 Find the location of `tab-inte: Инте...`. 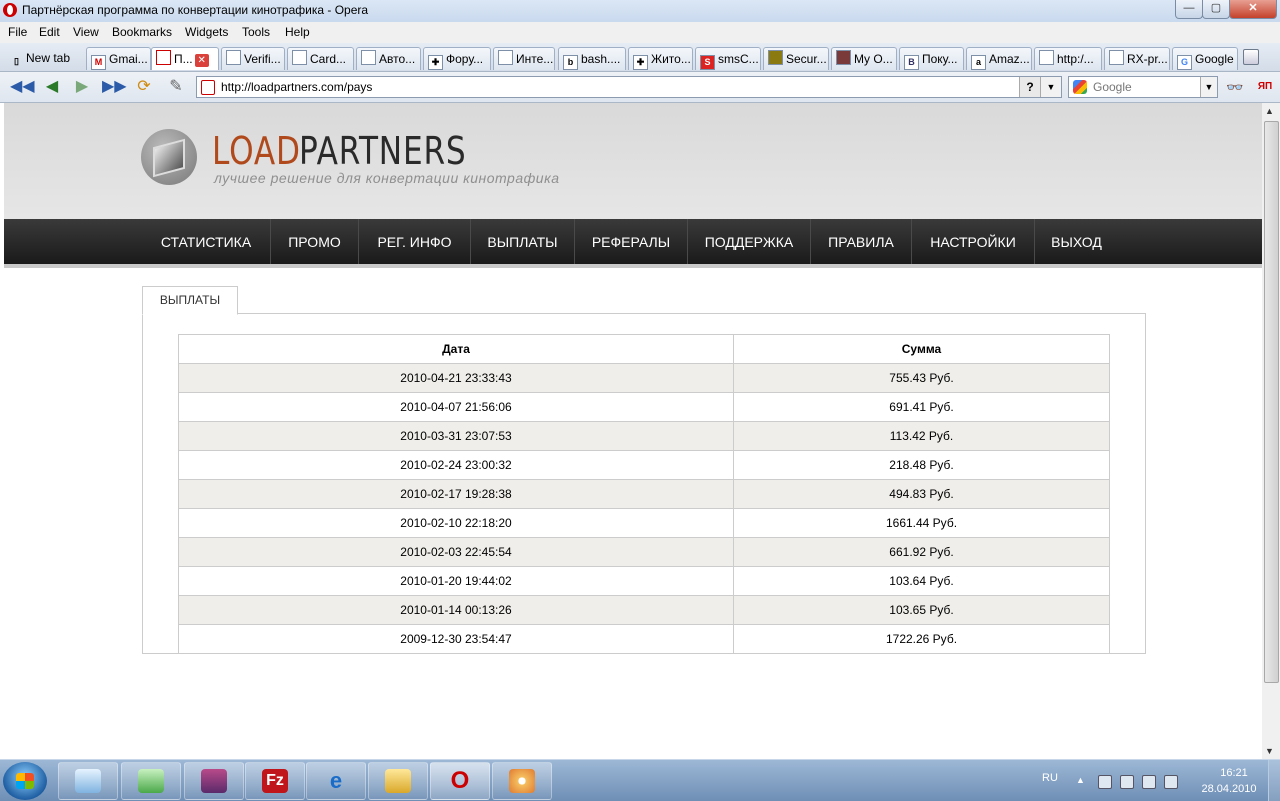

tab-inte: Инте... is located at coordinates (524, 58).